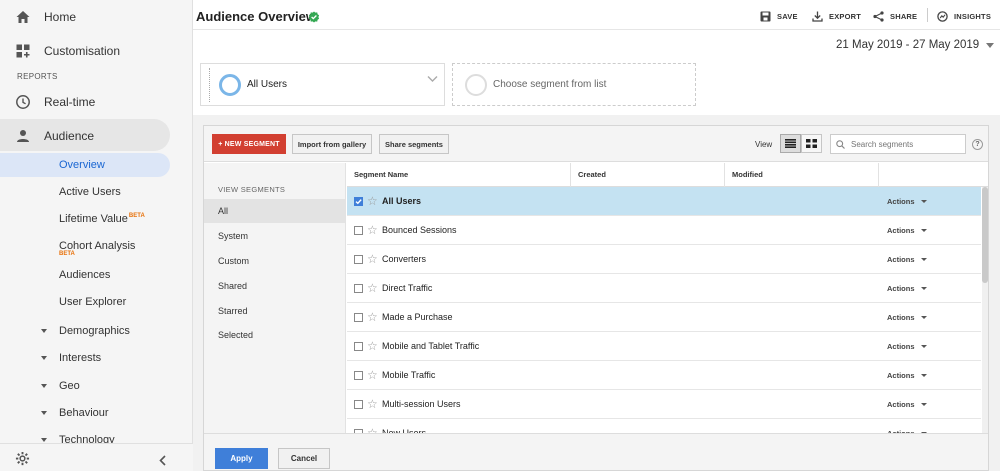 This screenshot has height=471, width=1000. Describe the element at coordinates (915, 45) in the screenshot. I see `date-range-picker: 21 May 2019 - 27 May 2019` at that location.